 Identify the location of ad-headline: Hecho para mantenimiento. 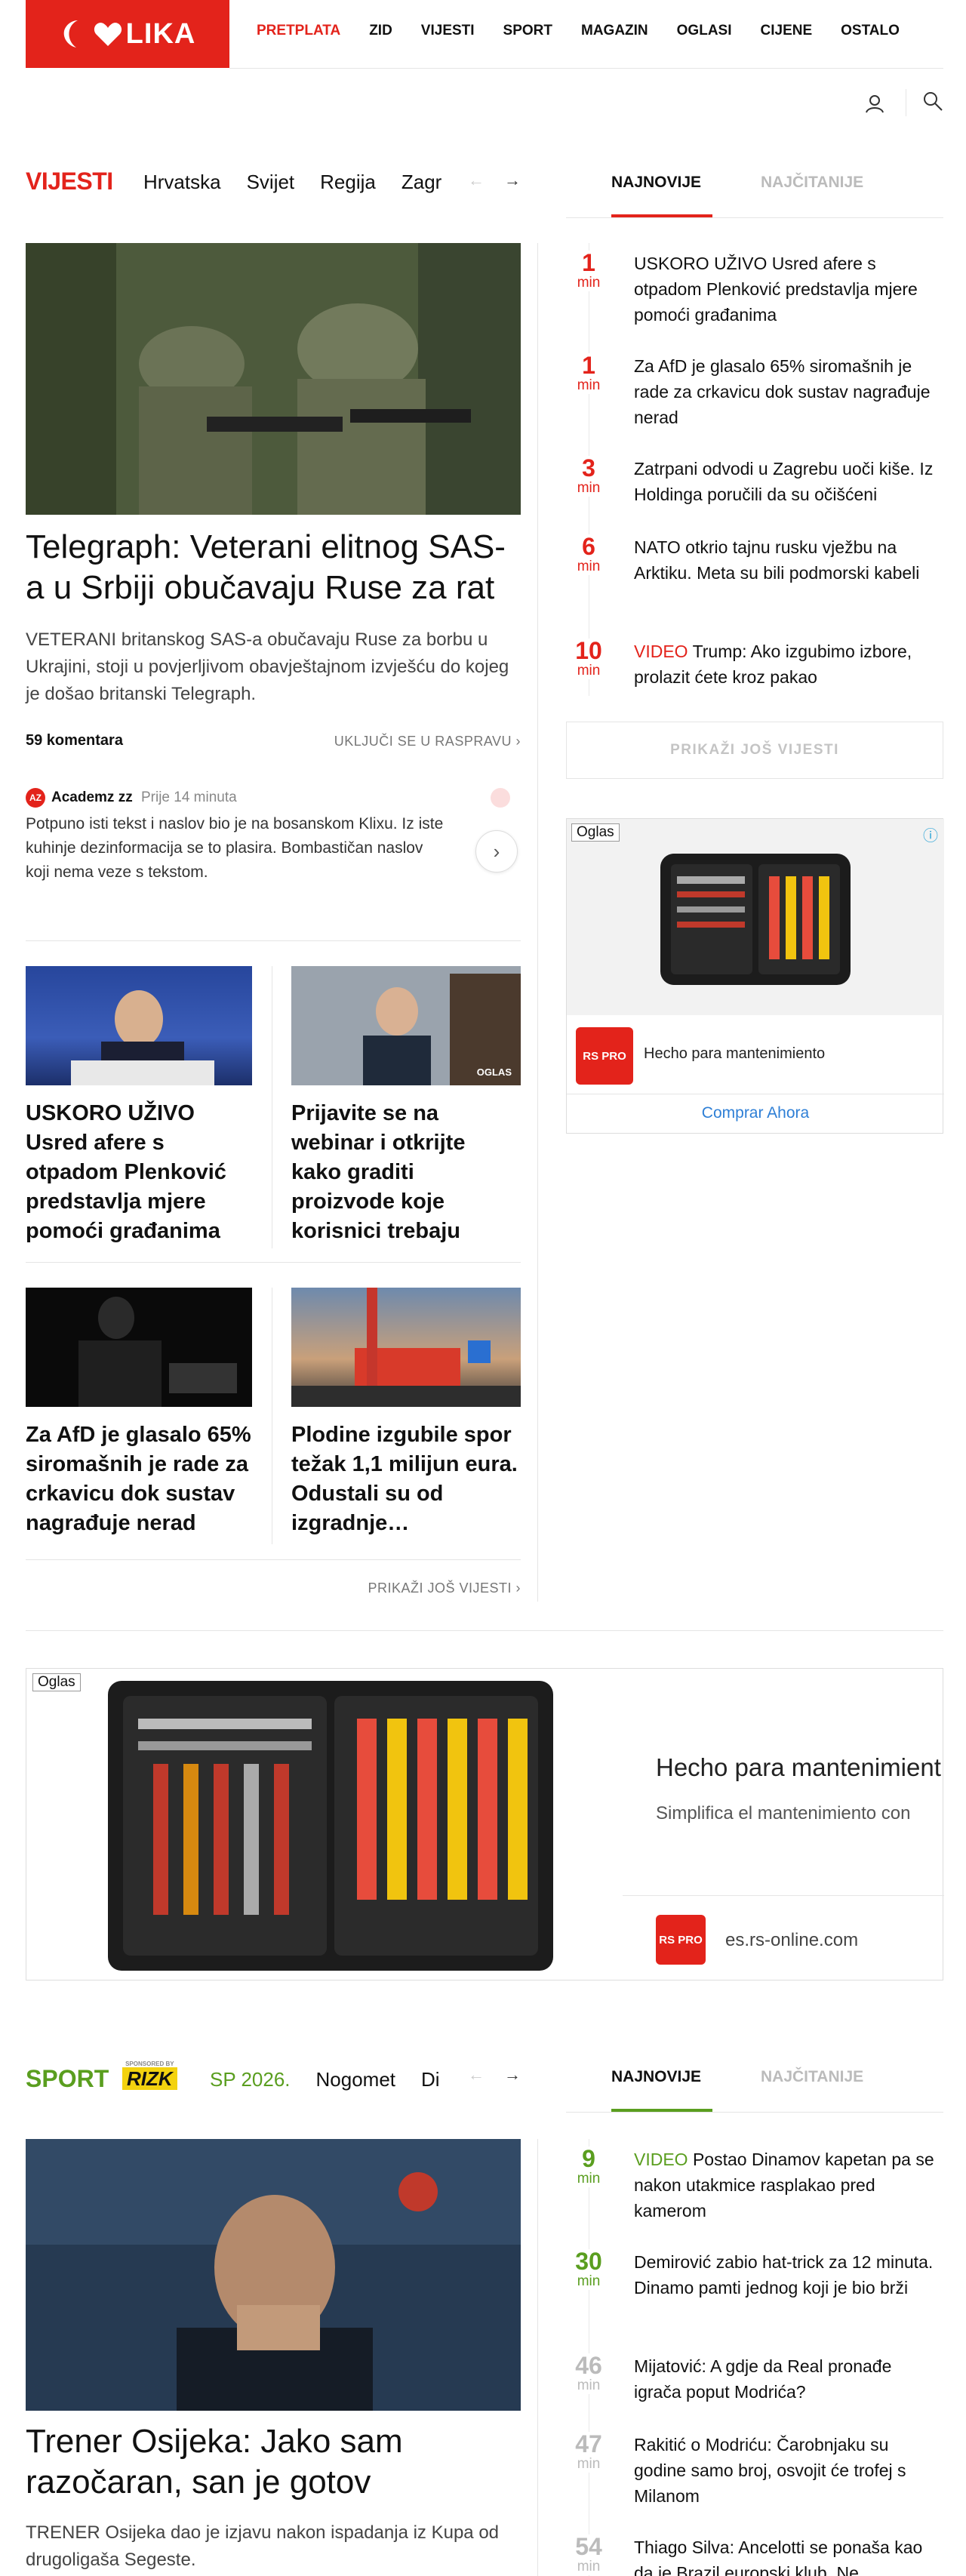
(735, 1053).